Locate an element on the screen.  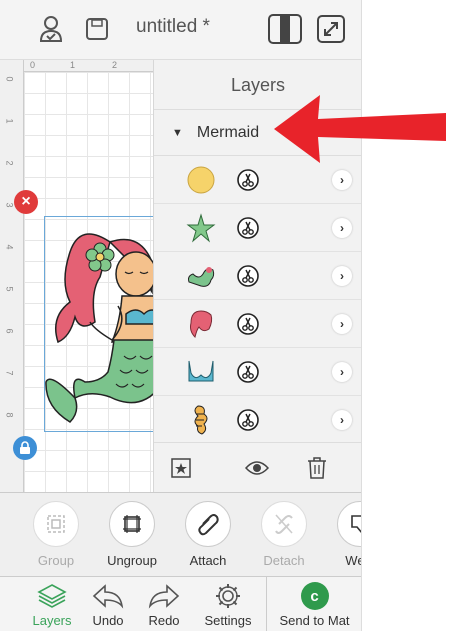
nav-settings-label: Settings is located at coordinates (228, 620).